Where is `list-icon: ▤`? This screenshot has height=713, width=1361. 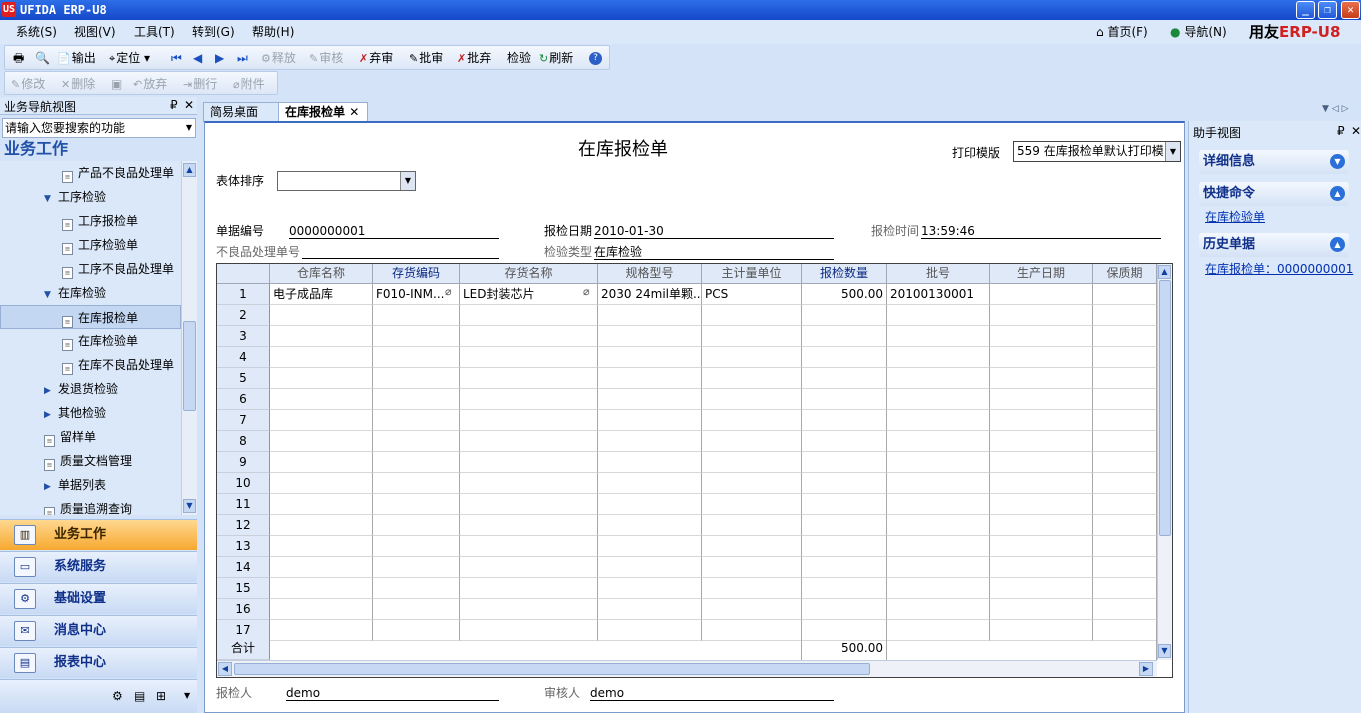 list-icon: ▤ is located at coordinates (139, 696).